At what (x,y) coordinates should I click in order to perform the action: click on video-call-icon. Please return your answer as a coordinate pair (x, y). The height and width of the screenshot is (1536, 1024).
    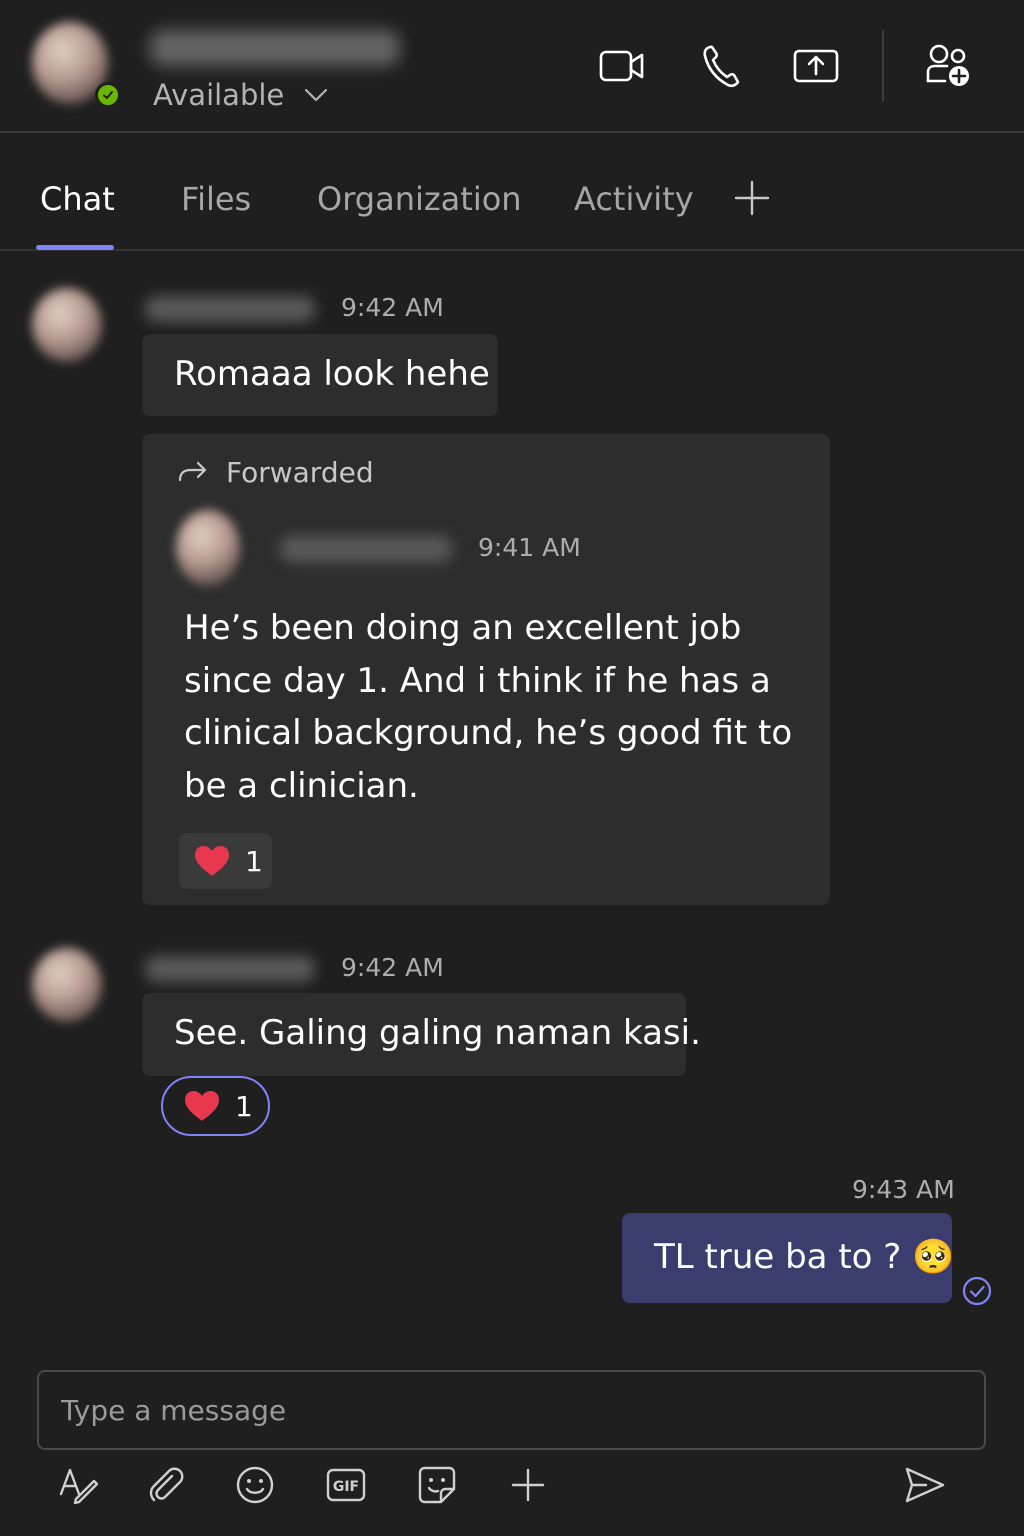
    Looking at the image, I should click on (621, 66).